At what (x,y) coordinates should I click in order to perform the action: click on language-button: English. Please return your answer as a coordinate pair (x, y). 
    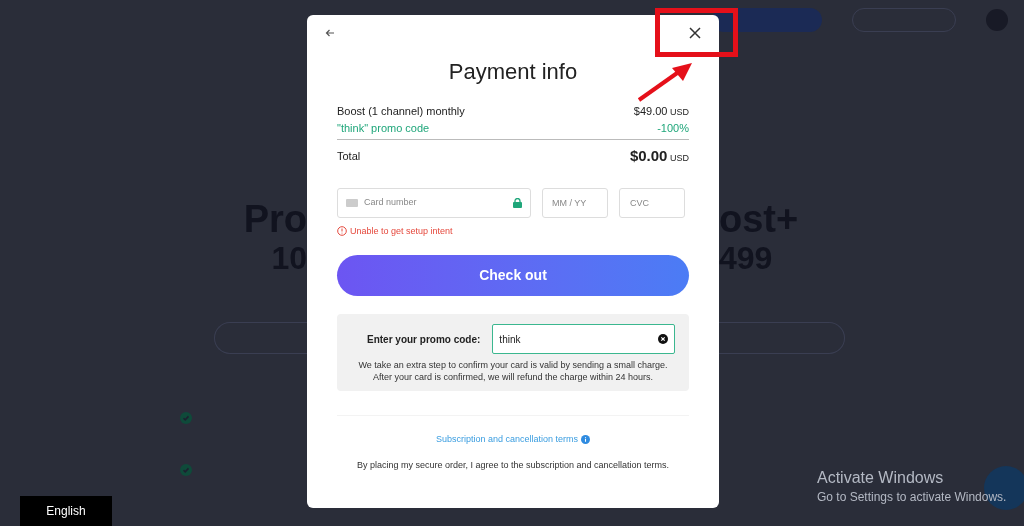
    Looking at the image, I should click on (66, 511).